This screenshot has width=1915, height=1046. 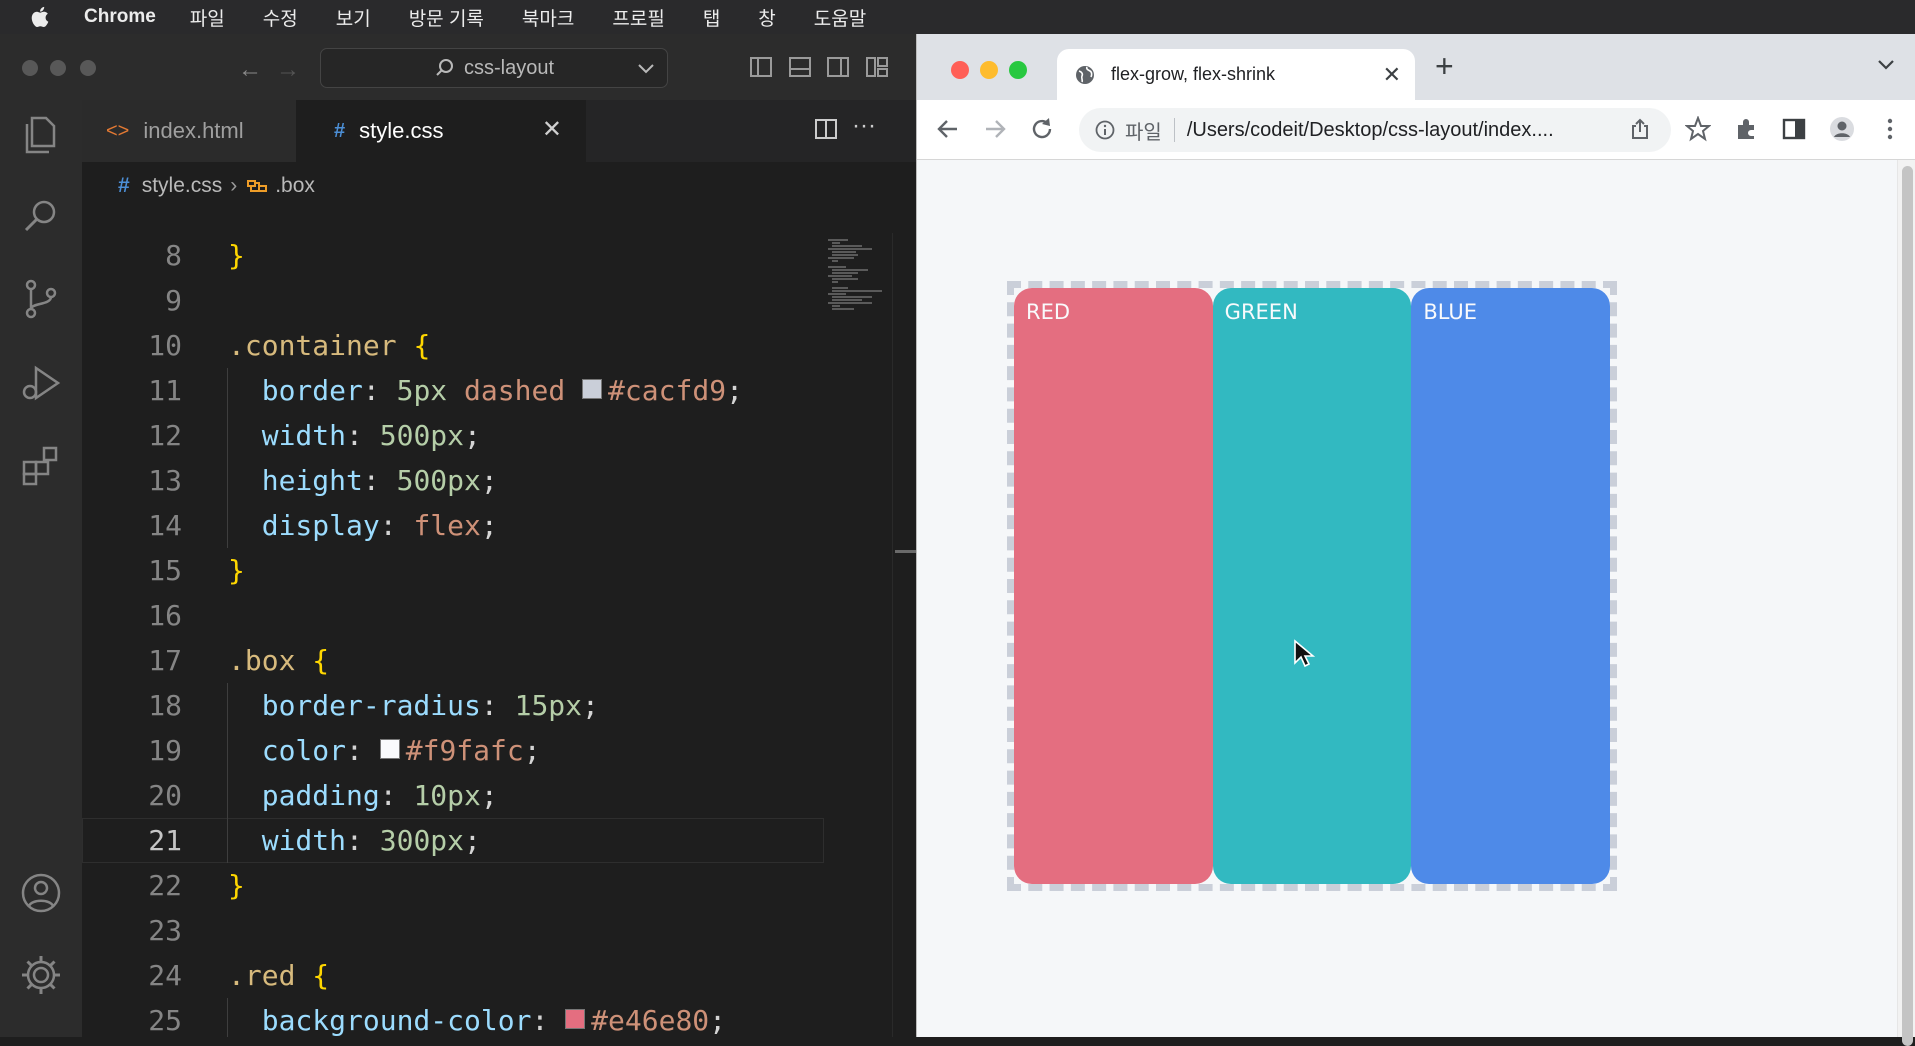 I want to click on forward-arrow-icon: →, so click(x=288, y=70).